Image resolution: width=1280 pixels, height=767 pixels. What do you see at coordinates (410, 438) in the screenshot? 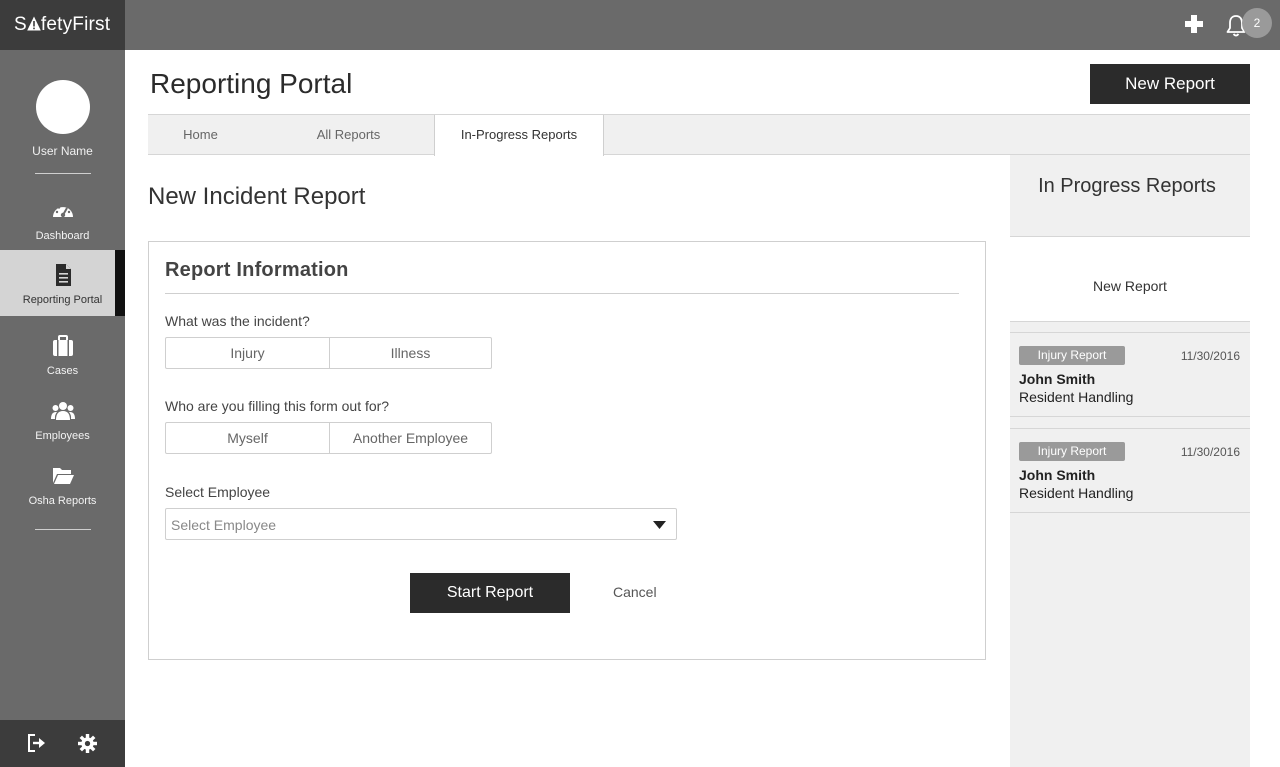
I see `another-employee-option: Another Employee` at bounding box center [410, 438].